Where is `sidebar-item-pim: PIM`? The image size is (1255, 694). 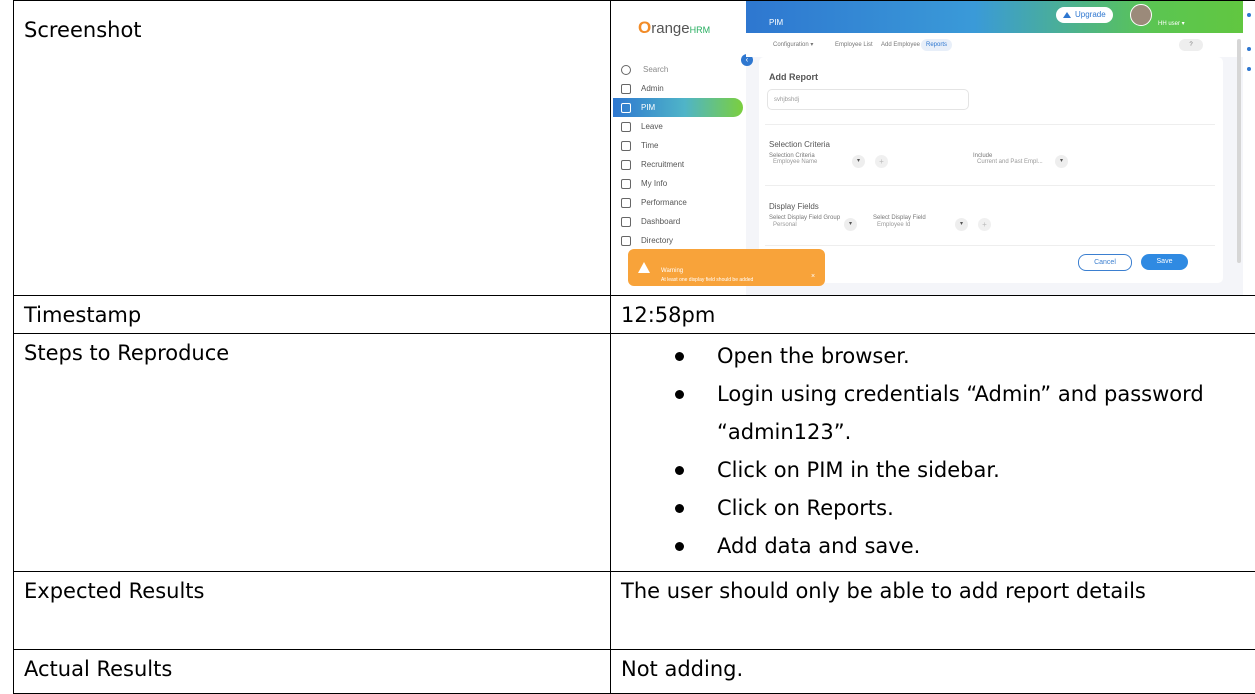
sidebar-item-pim: PIM is located at coordinates (678, 107).